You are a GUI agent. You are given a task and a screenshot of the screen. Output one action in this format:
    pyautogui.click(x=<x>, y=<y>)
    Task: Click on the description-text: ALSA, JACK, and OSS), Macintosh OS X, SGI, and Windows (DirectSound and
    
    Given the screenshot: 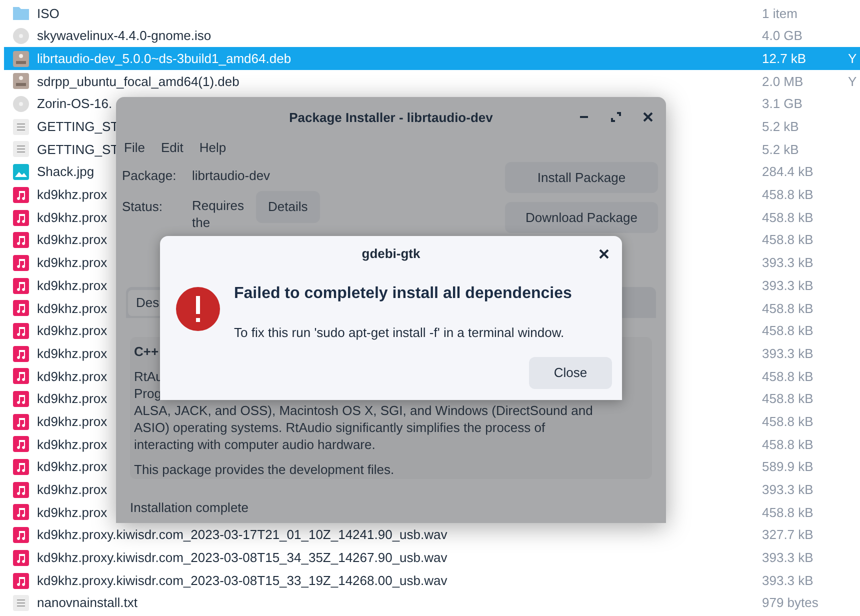 What is the action you would take?
    pyautogui.click(x=363, y=410)
    